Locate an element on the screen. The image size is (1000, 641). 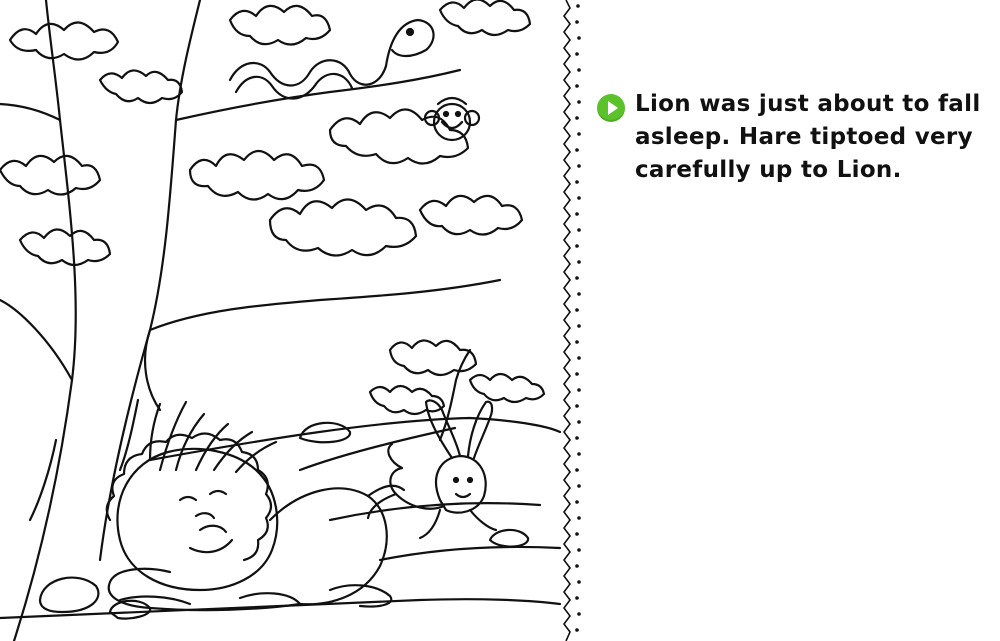
snake is located at coordinates (331, 59).